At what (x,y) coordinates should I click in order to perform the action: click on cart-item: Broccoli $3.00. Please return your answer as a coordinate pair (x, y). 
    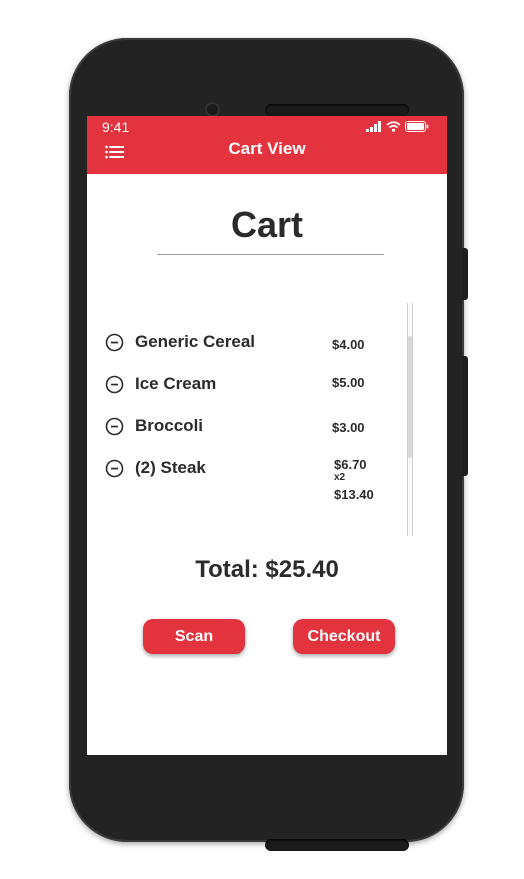
    Looking at the image, I should click on (255, 429).